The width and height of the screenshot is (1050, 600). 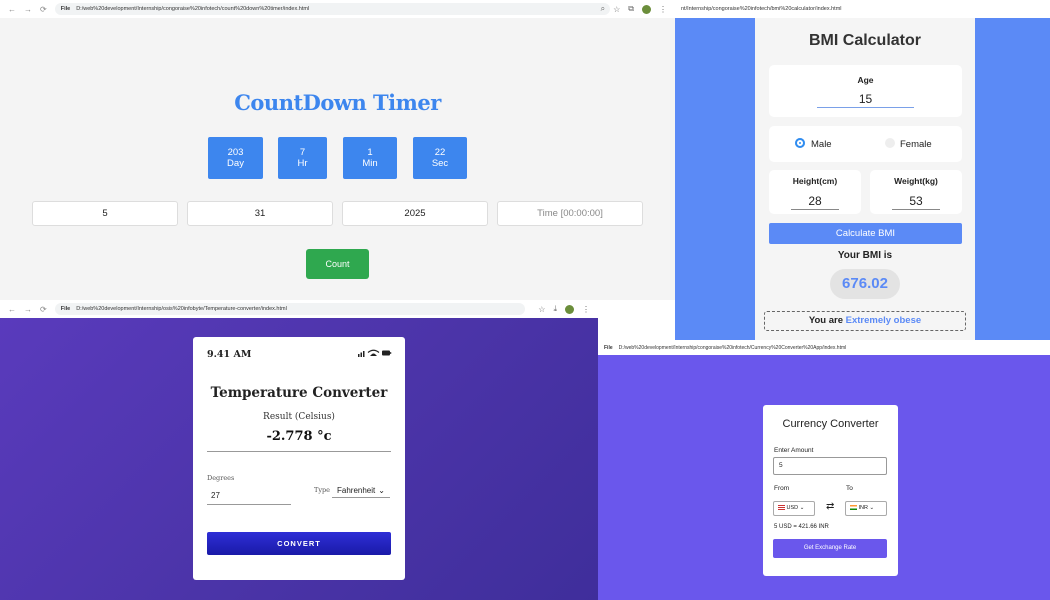 I want to click on month-input: 5, so click(x=105, y=213).